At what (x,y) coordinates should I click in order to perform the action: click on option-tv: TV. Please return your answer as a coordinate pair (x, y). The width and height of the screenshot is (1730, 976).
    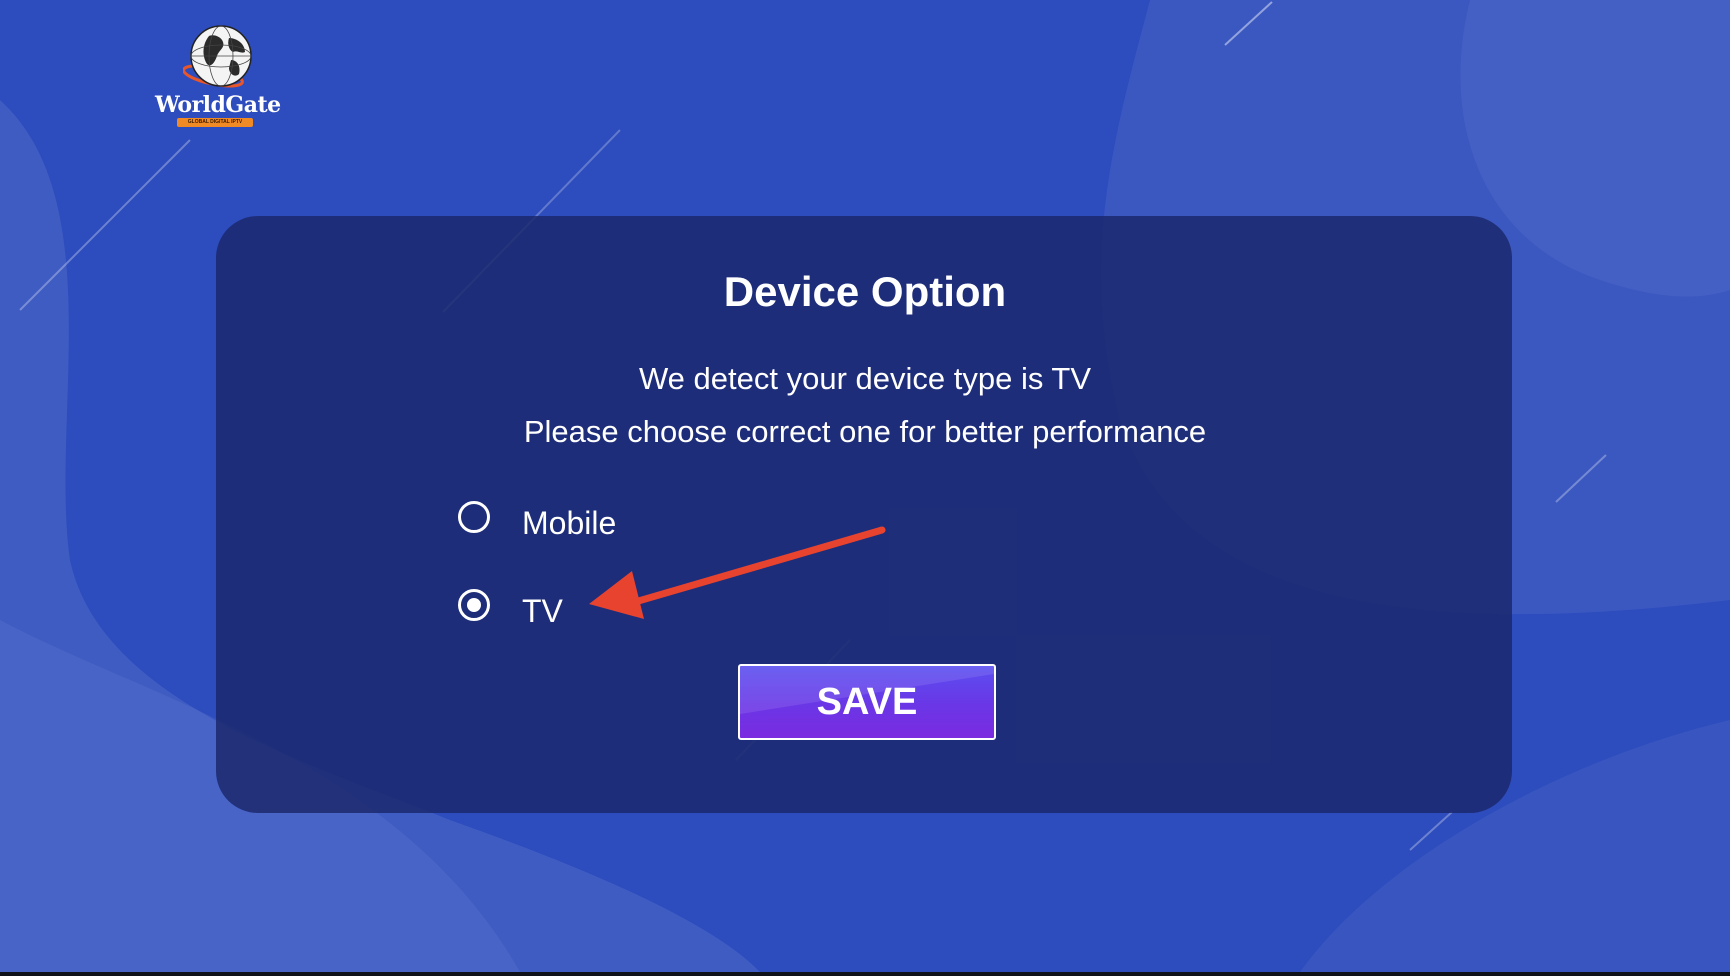
    Looking at the image, I should click on (510, 606).